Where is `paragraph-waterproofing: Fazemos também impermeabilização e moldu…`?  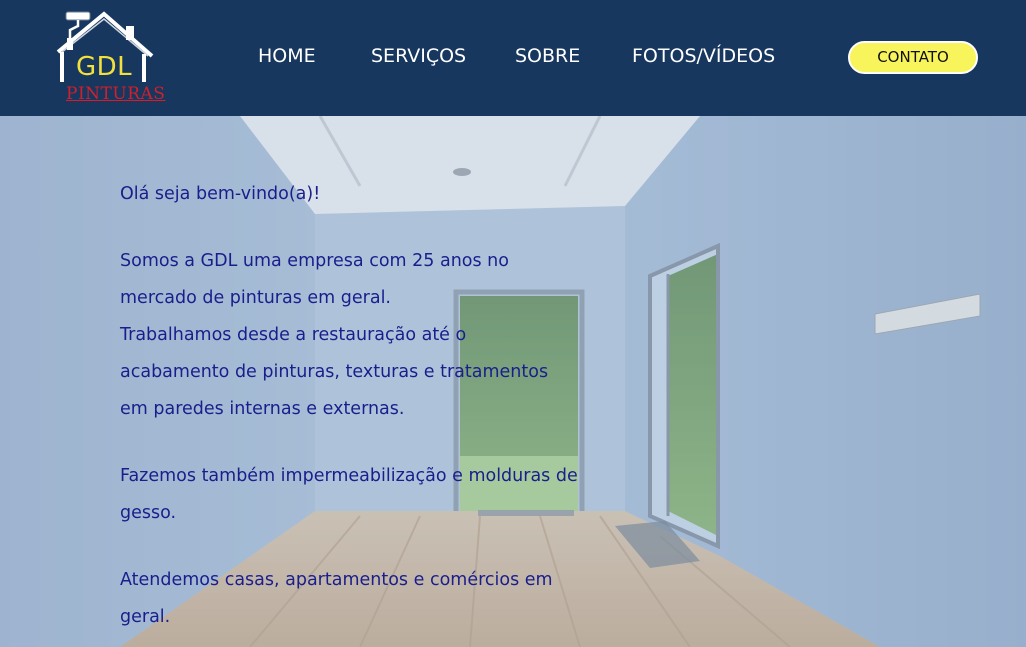
paragraph-waterproofing: Fazemos também impermeabilização e moldu… is located at coordinates (349, 494).